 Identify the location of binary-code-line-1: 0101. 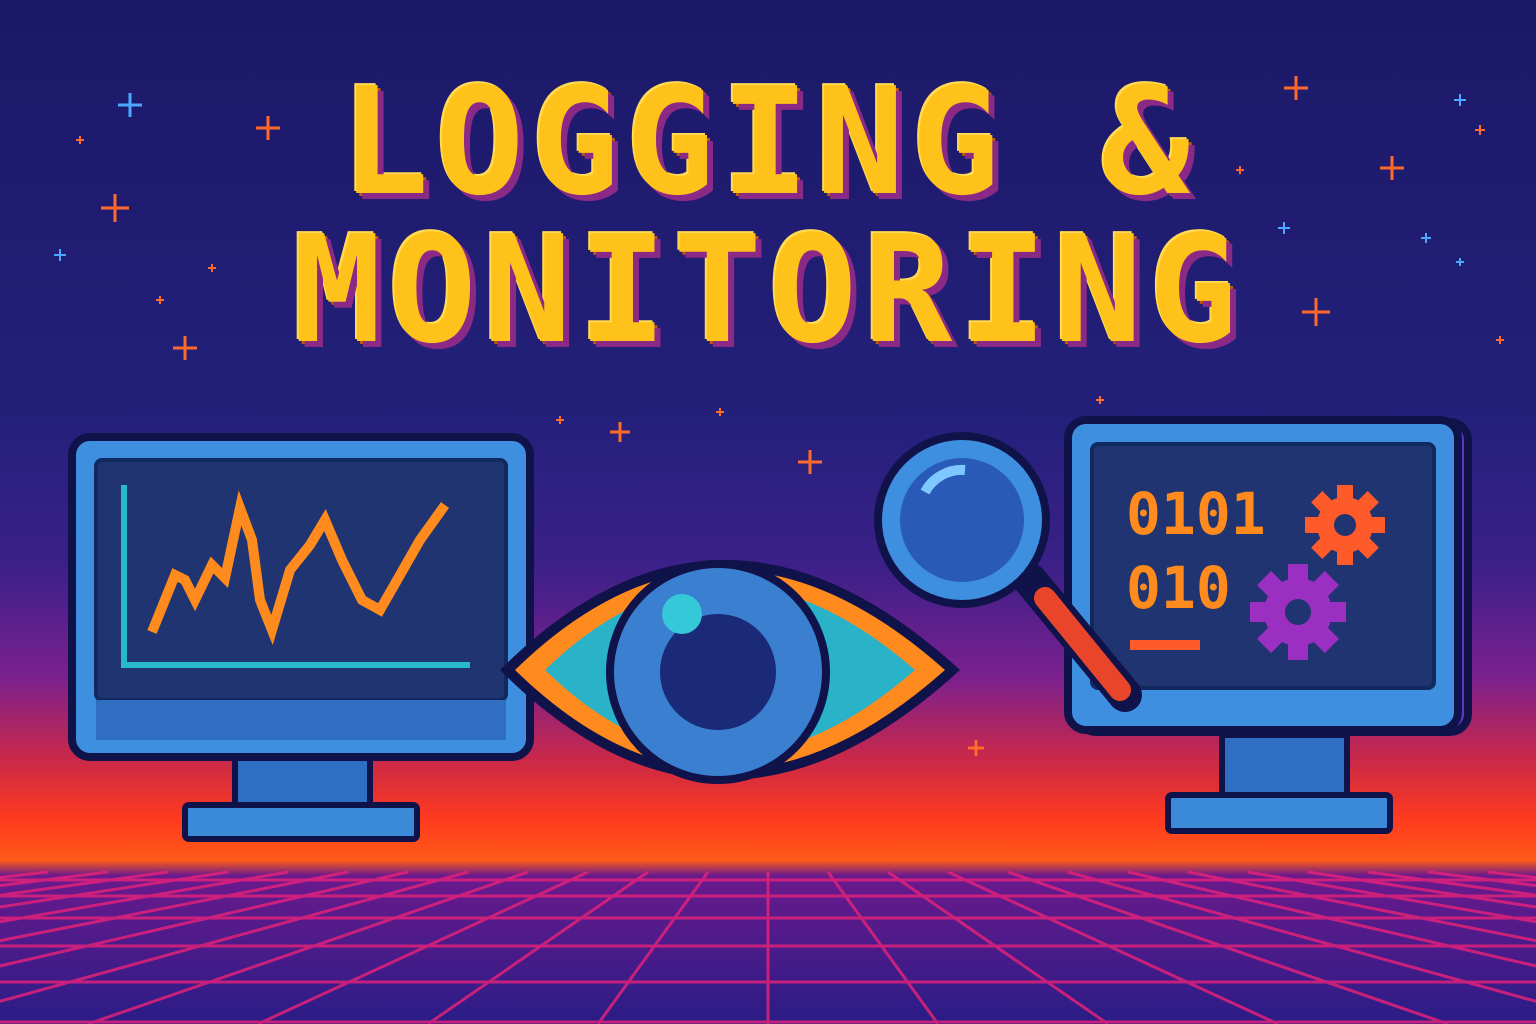
(1196, 514).